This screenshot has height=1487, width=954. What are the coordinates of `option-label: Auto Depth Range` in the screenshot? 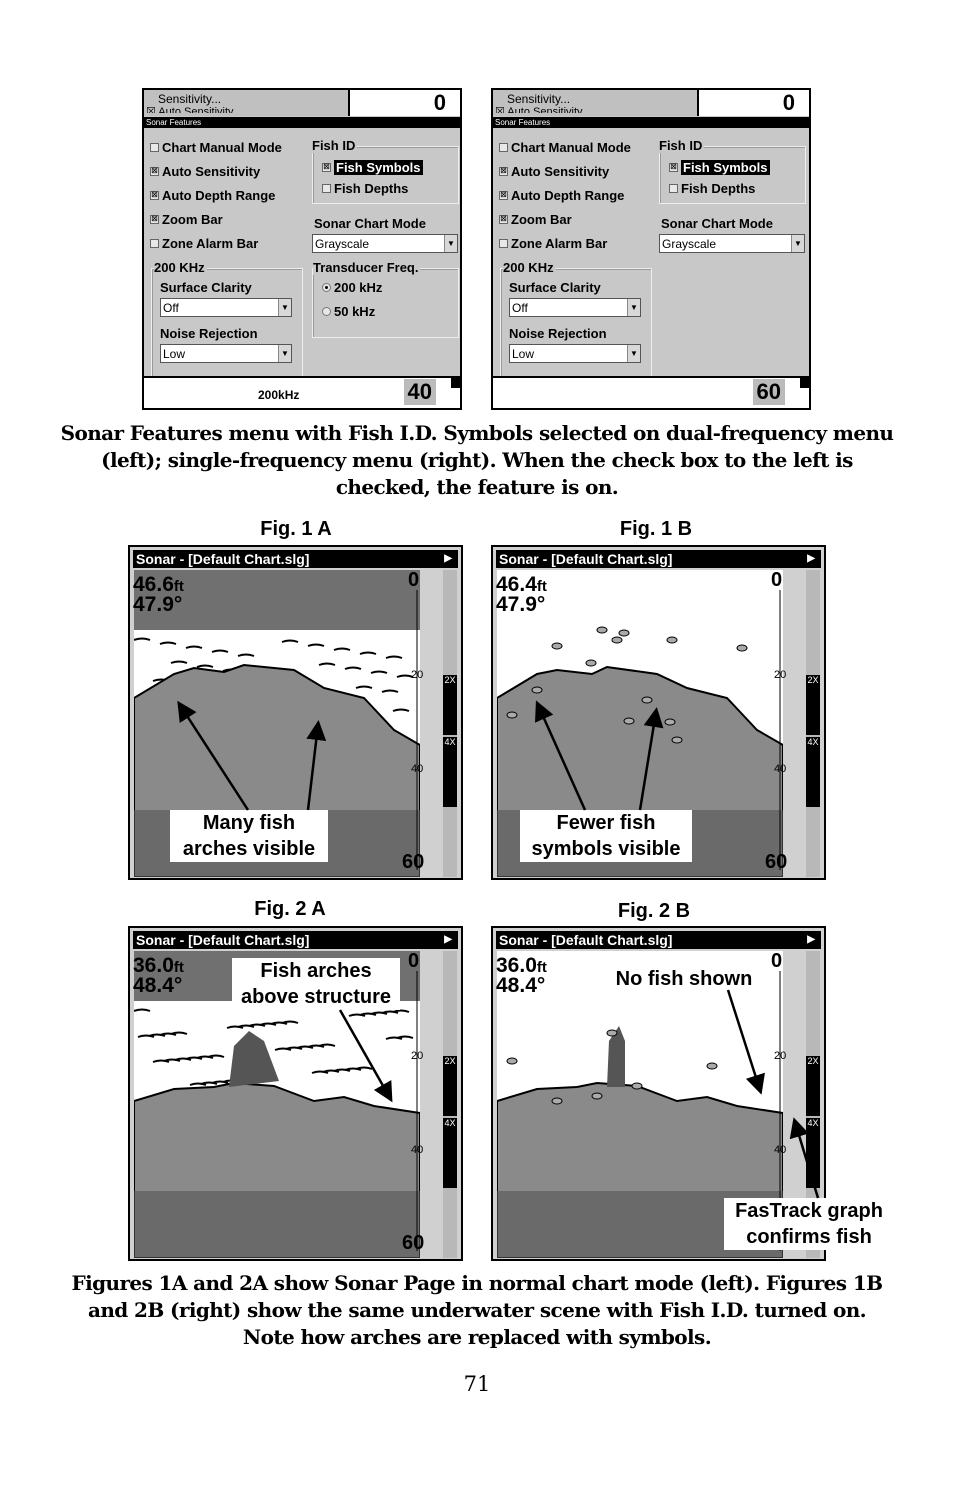 It's located at (219, 195).